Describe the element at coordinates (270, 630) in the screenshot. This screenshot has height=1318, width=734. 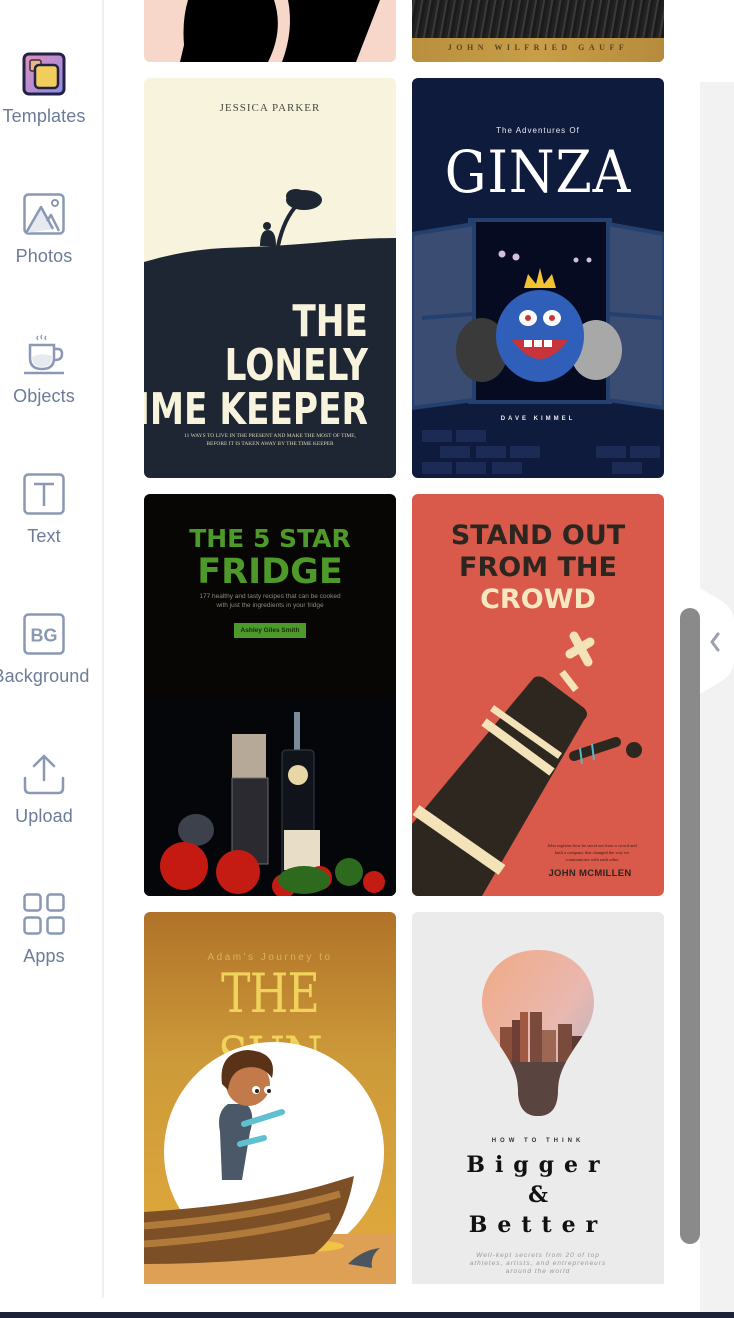
I see `cover-author: Ashley Giles Smith` at that location.